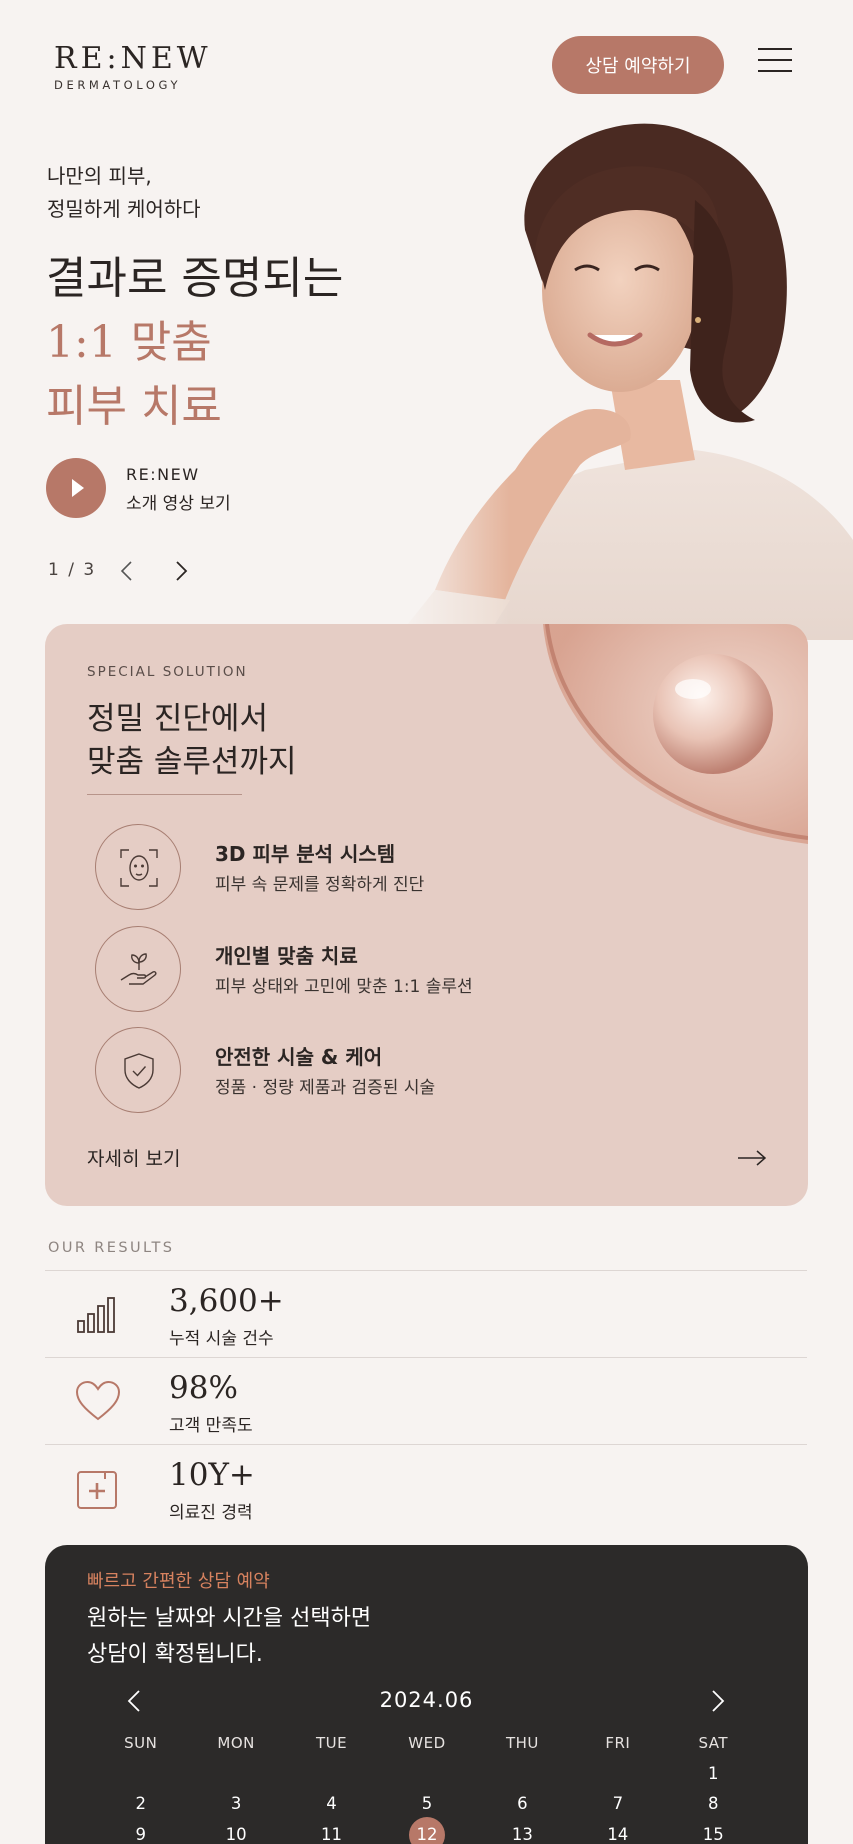 This screenshot has height=1844, width=853. Describe the element at coordinates (299, 1057) in the screenshot. I see `feature-title: 안전한 시술 & 케어` at that location.